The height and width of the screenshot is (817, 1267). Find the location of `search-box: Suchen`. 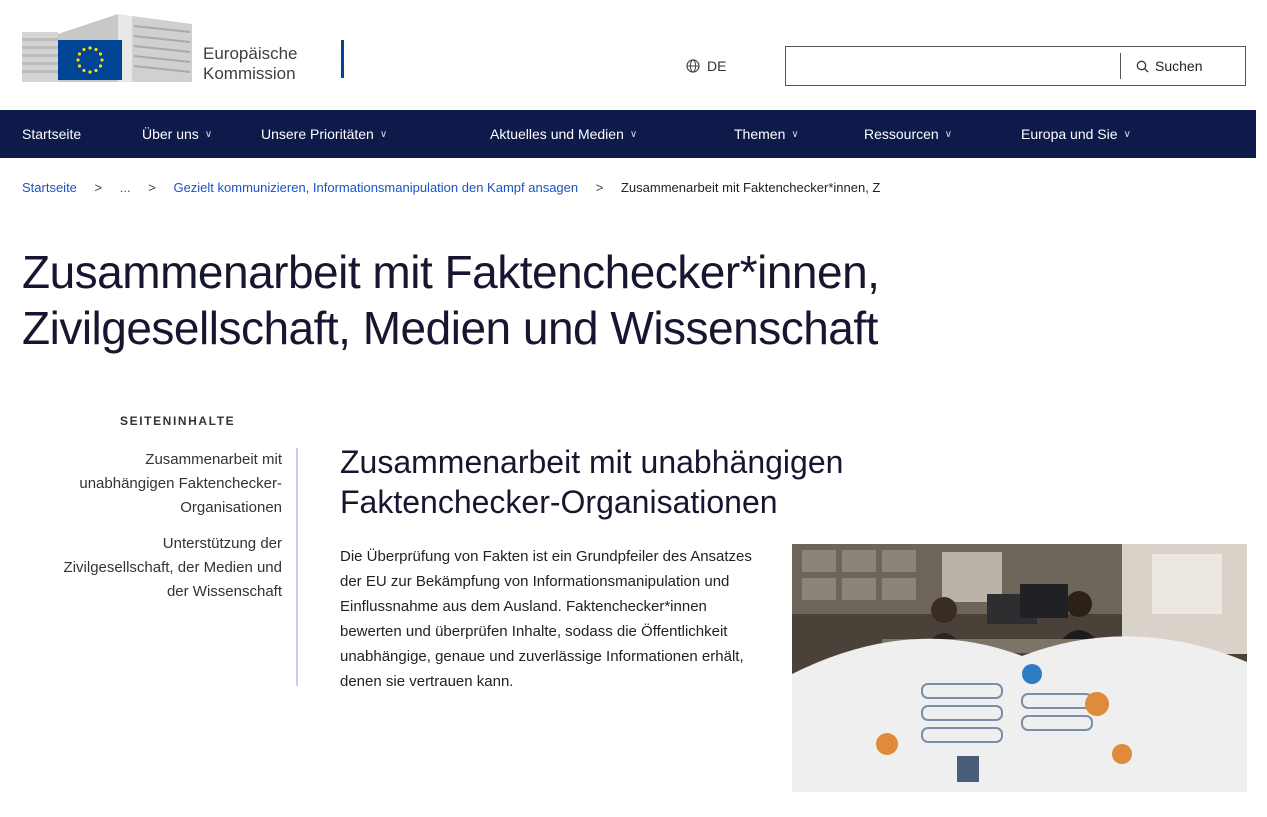

search-box: Suchen is located at coordinates (1015, 66).